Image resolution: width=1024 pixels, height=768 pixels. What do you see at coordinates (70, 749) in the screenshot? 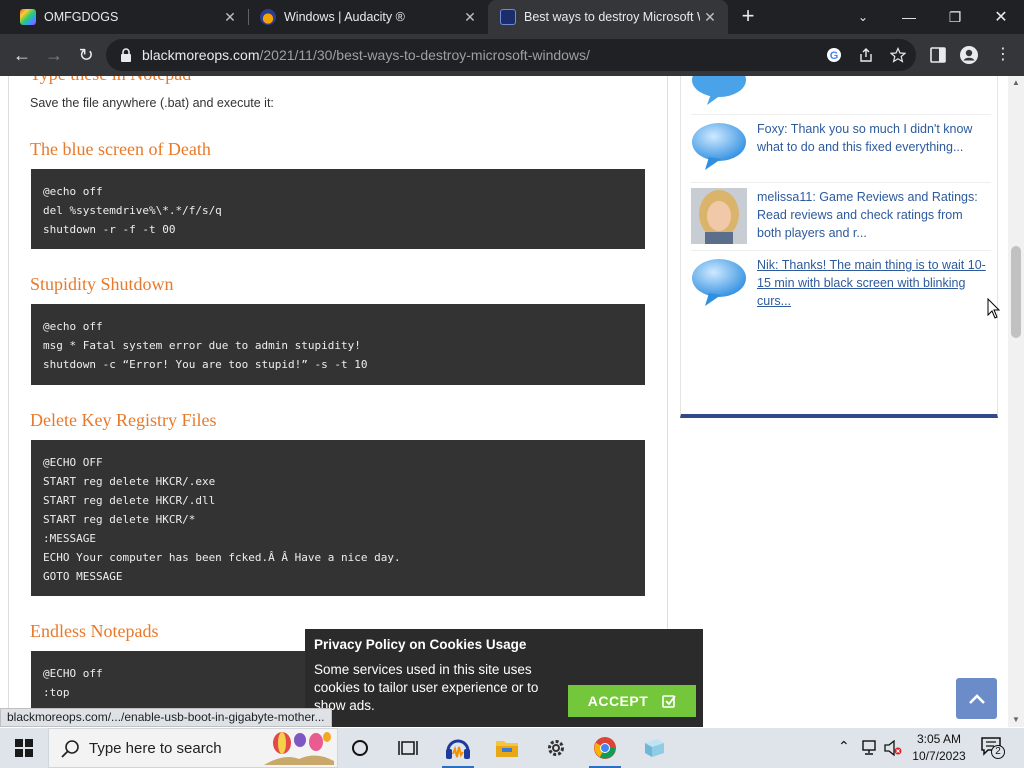
I see `search-icon` at bounding box center [70, 749].